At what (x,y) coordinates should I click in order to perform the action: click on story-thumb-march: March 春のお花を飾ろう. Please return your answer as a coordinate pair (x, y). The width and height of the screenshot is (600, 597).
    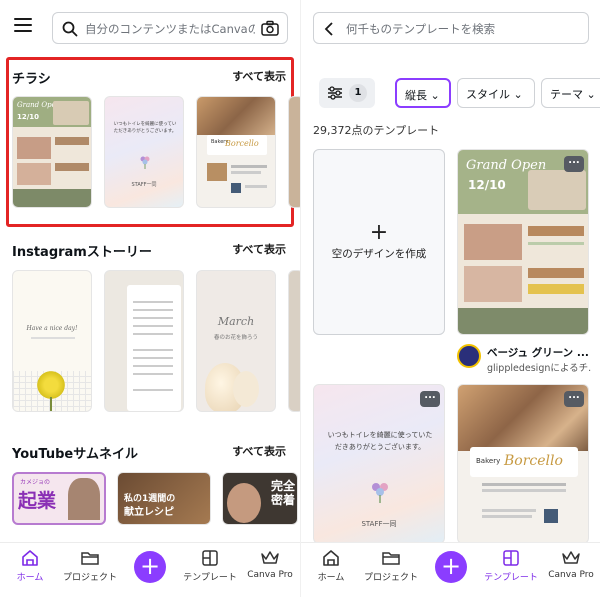
    Looking at the image, I should click on (236, 341).